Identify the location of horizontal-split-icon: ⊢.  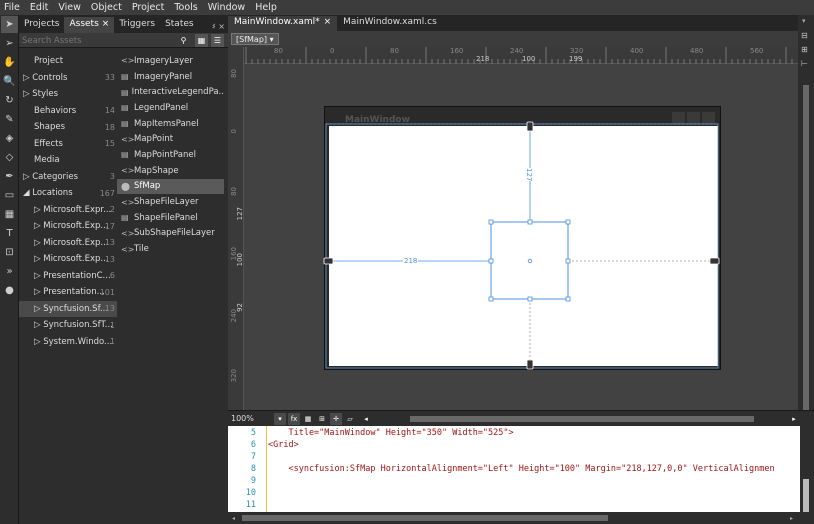
(804, 63).